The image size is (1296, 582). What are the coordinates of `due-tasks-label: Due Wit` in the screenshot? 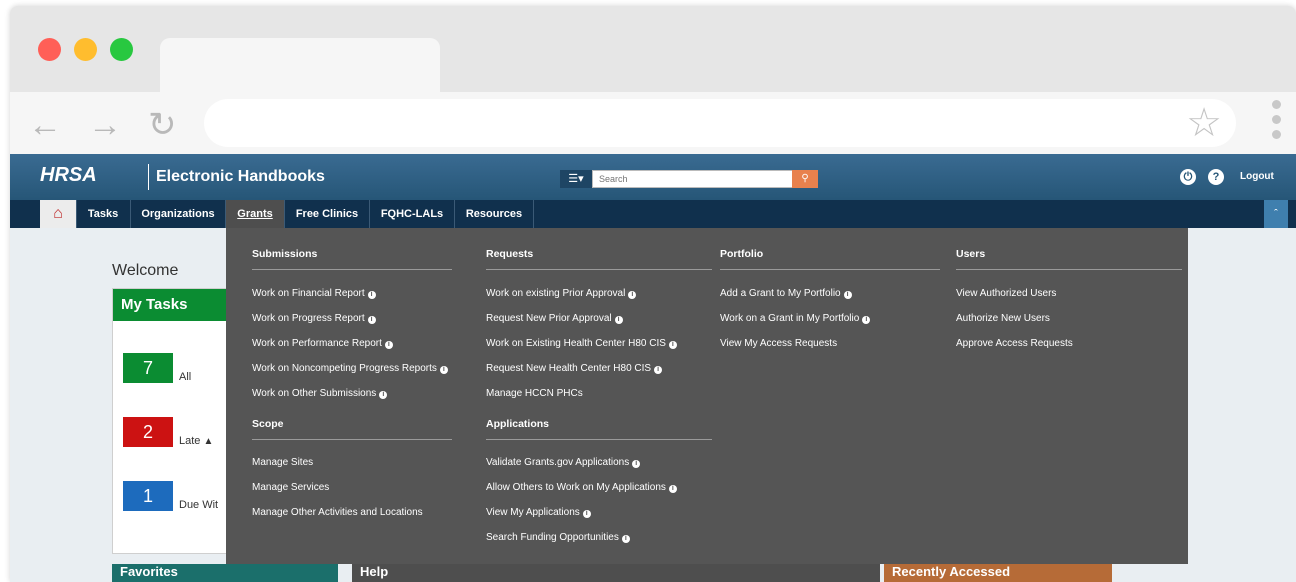 It's located at (198, 505).